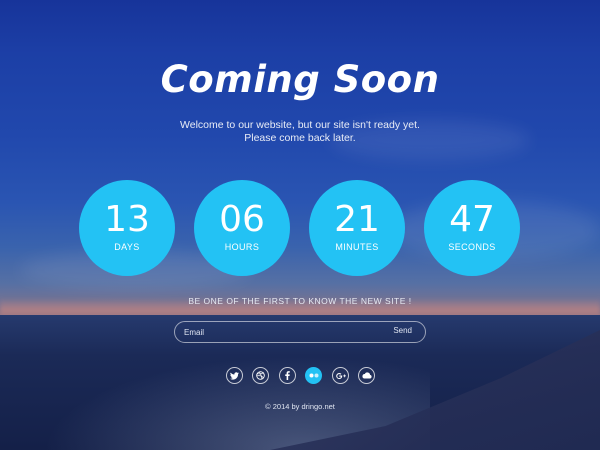 The image size is (600, 450). What do you see at coordinates (340, 375) in the screenshot?
I see `google-plus-icon` at bounding box center [340, 375].